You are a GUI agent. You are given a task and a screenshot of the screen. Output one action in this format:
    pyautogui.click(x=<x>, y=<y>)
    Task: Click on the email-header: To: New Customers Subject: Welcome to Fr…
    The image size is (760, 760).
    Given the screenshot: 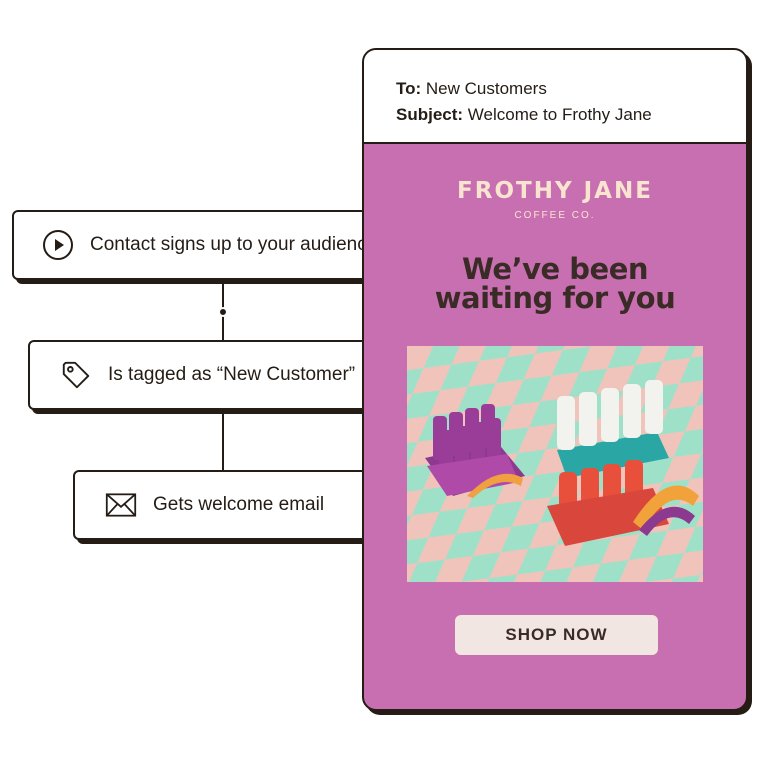 What is the action you would take?
    pyautogui.click(x=555, y=97)
    